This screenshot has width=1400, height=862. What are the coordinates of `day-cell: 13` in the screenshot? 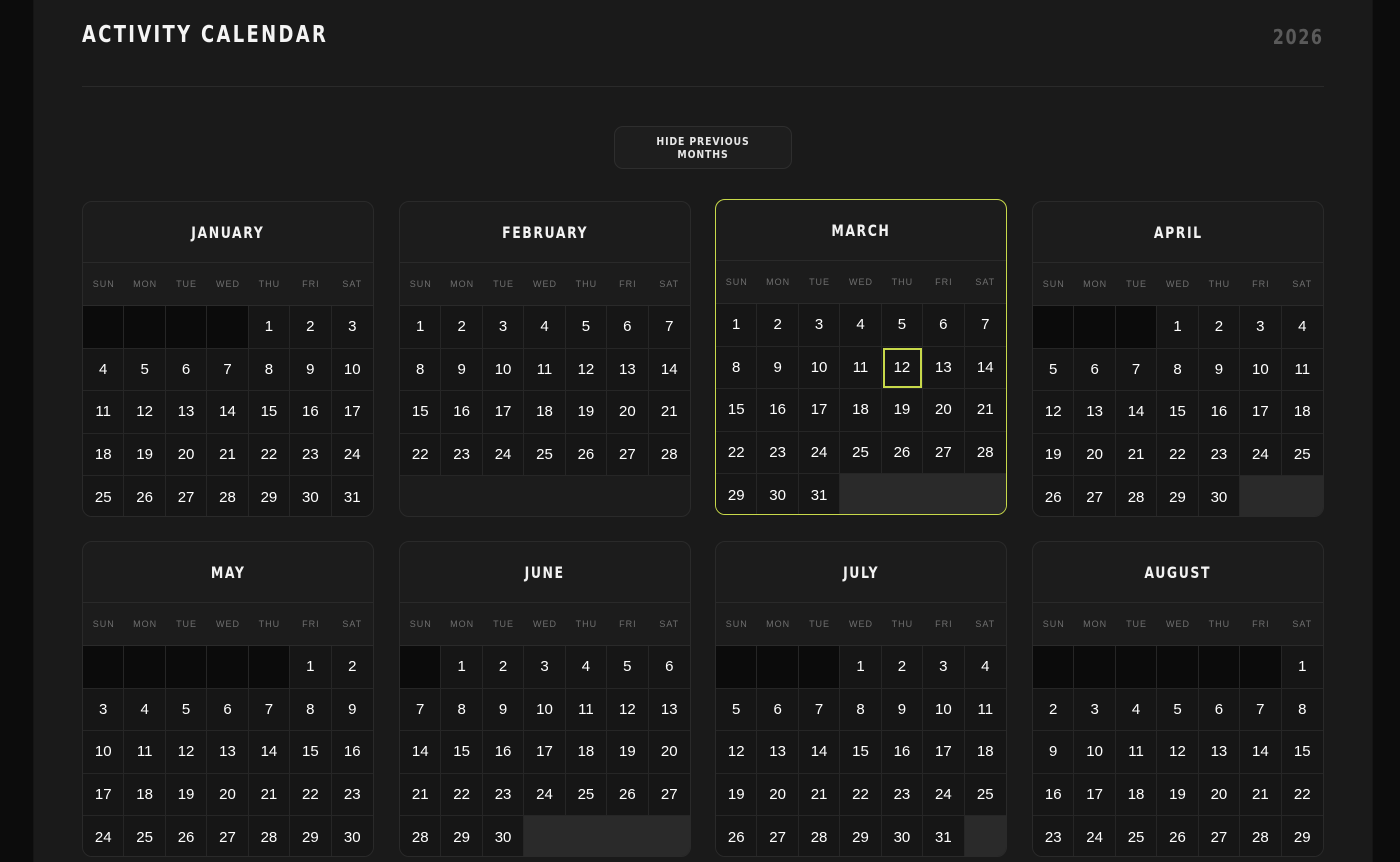 It's located at (1095, 412).